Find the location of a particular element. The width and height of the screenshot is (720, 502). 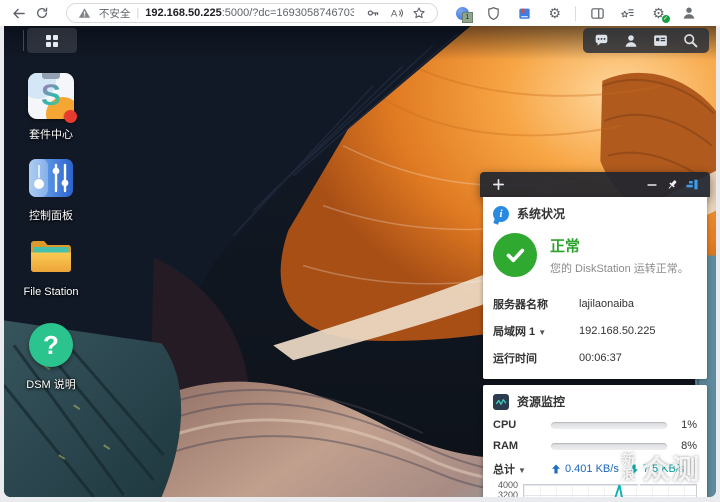

dock-graphs-button is located at coordinates (692, 185).